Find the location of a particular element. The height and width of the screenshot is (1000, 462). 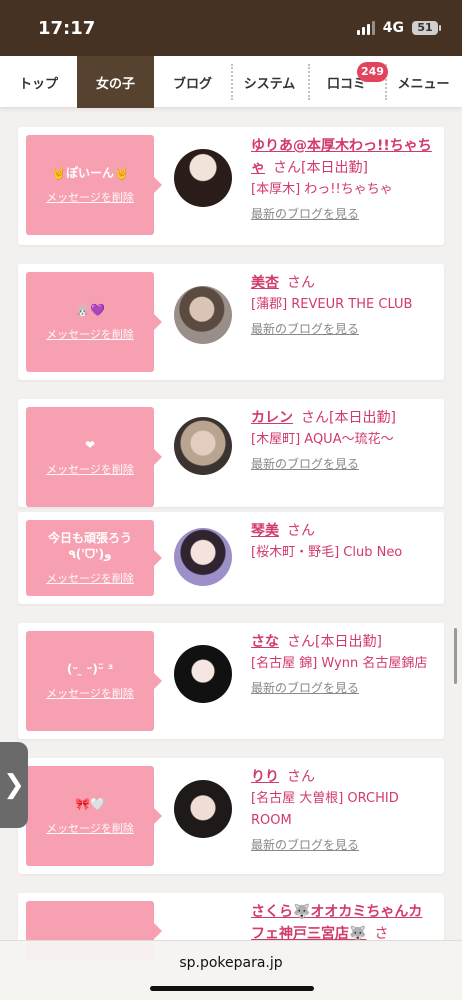

message-bubble: 🤘ぽいーん🤘 メッセージを削除 is located at coordinates (94, 185).